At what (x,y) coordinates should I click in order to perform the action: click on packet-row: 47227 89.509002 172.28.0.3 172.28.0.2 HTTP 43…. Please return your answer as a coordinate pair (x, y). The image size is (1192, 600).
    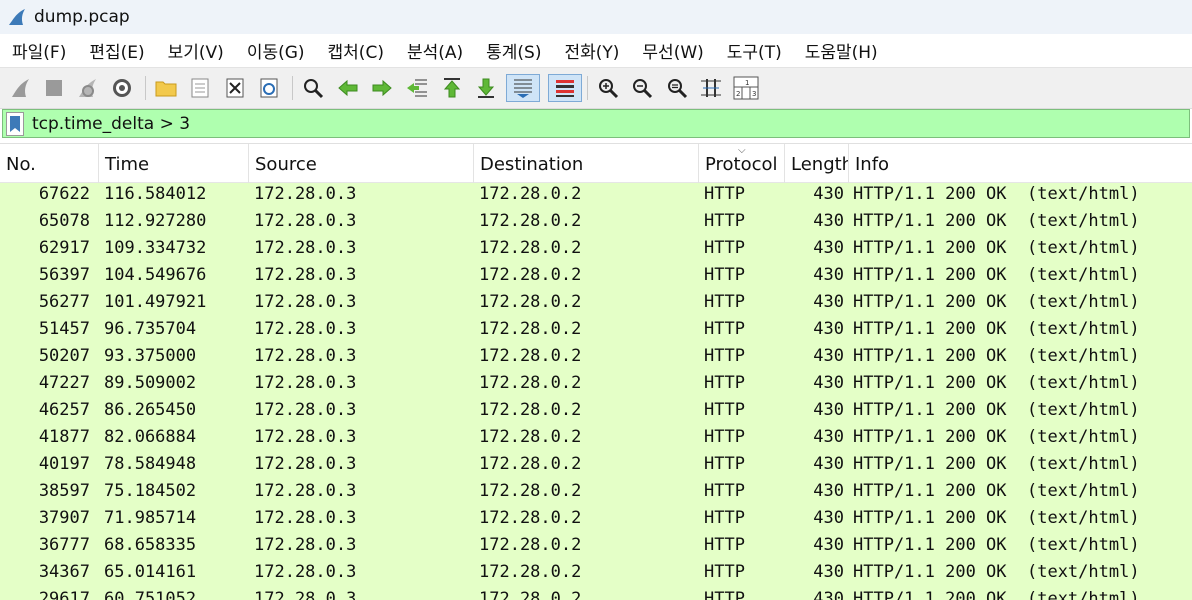
    Looking at the image, I should click on (596, 385).